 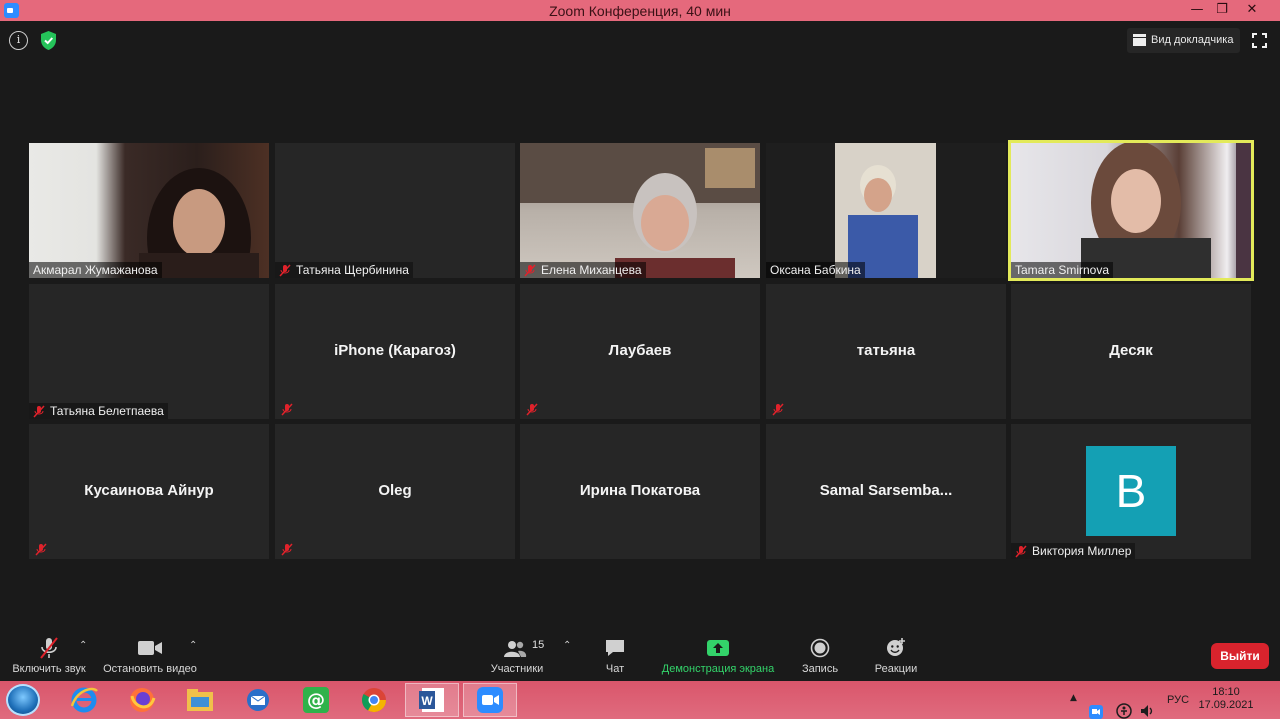 I want to click on speaker-view-button: Вид докладчика, so click(x=1183, y=40).